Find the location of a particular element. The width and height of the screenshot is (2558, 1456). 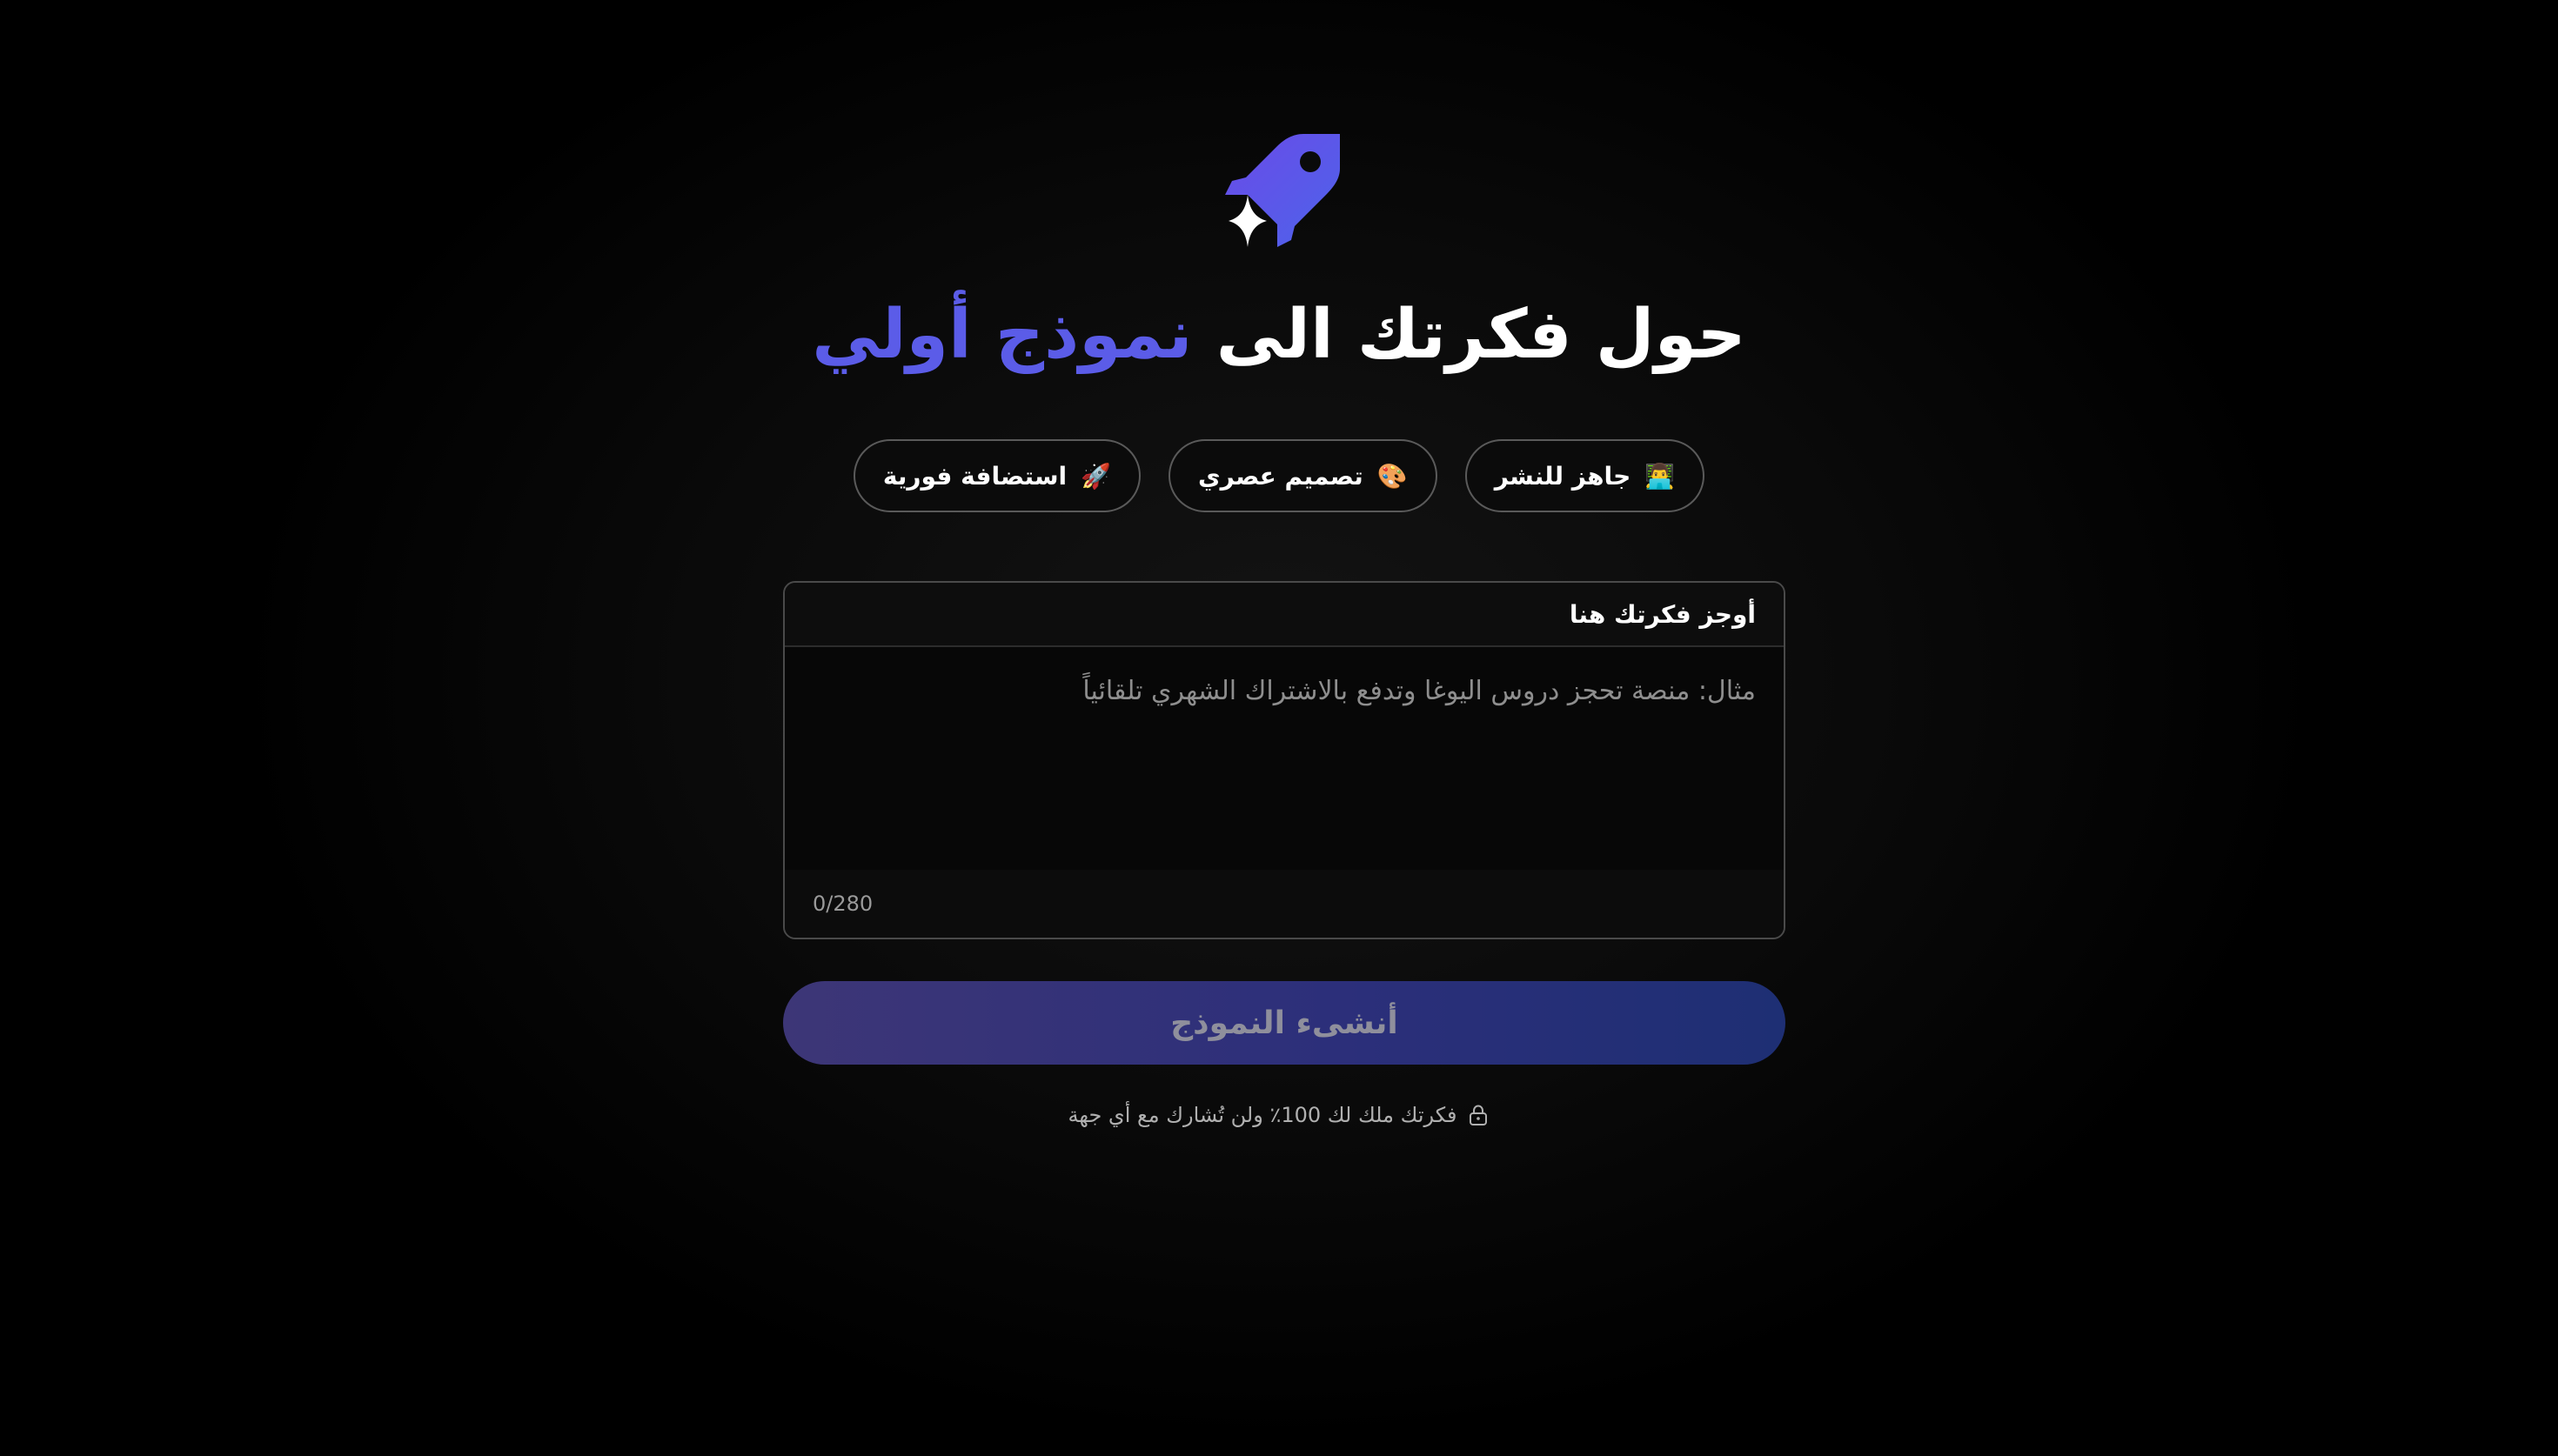

character-counter: 0/280 is located at coordinates (843, 904).